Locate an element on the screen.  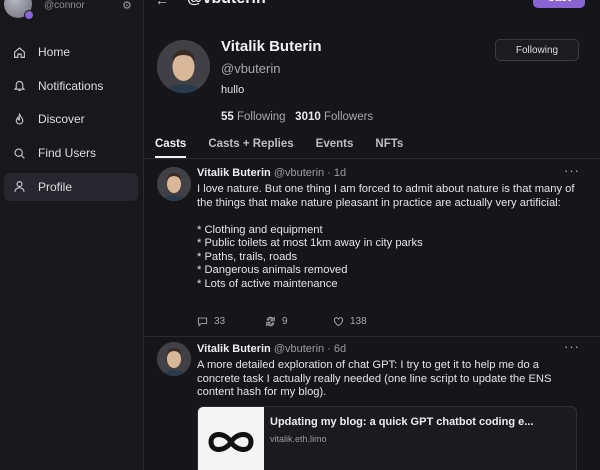
profile-tabs: Casts Casts + Replies Events NFTs is located at coordinates (290, 148).